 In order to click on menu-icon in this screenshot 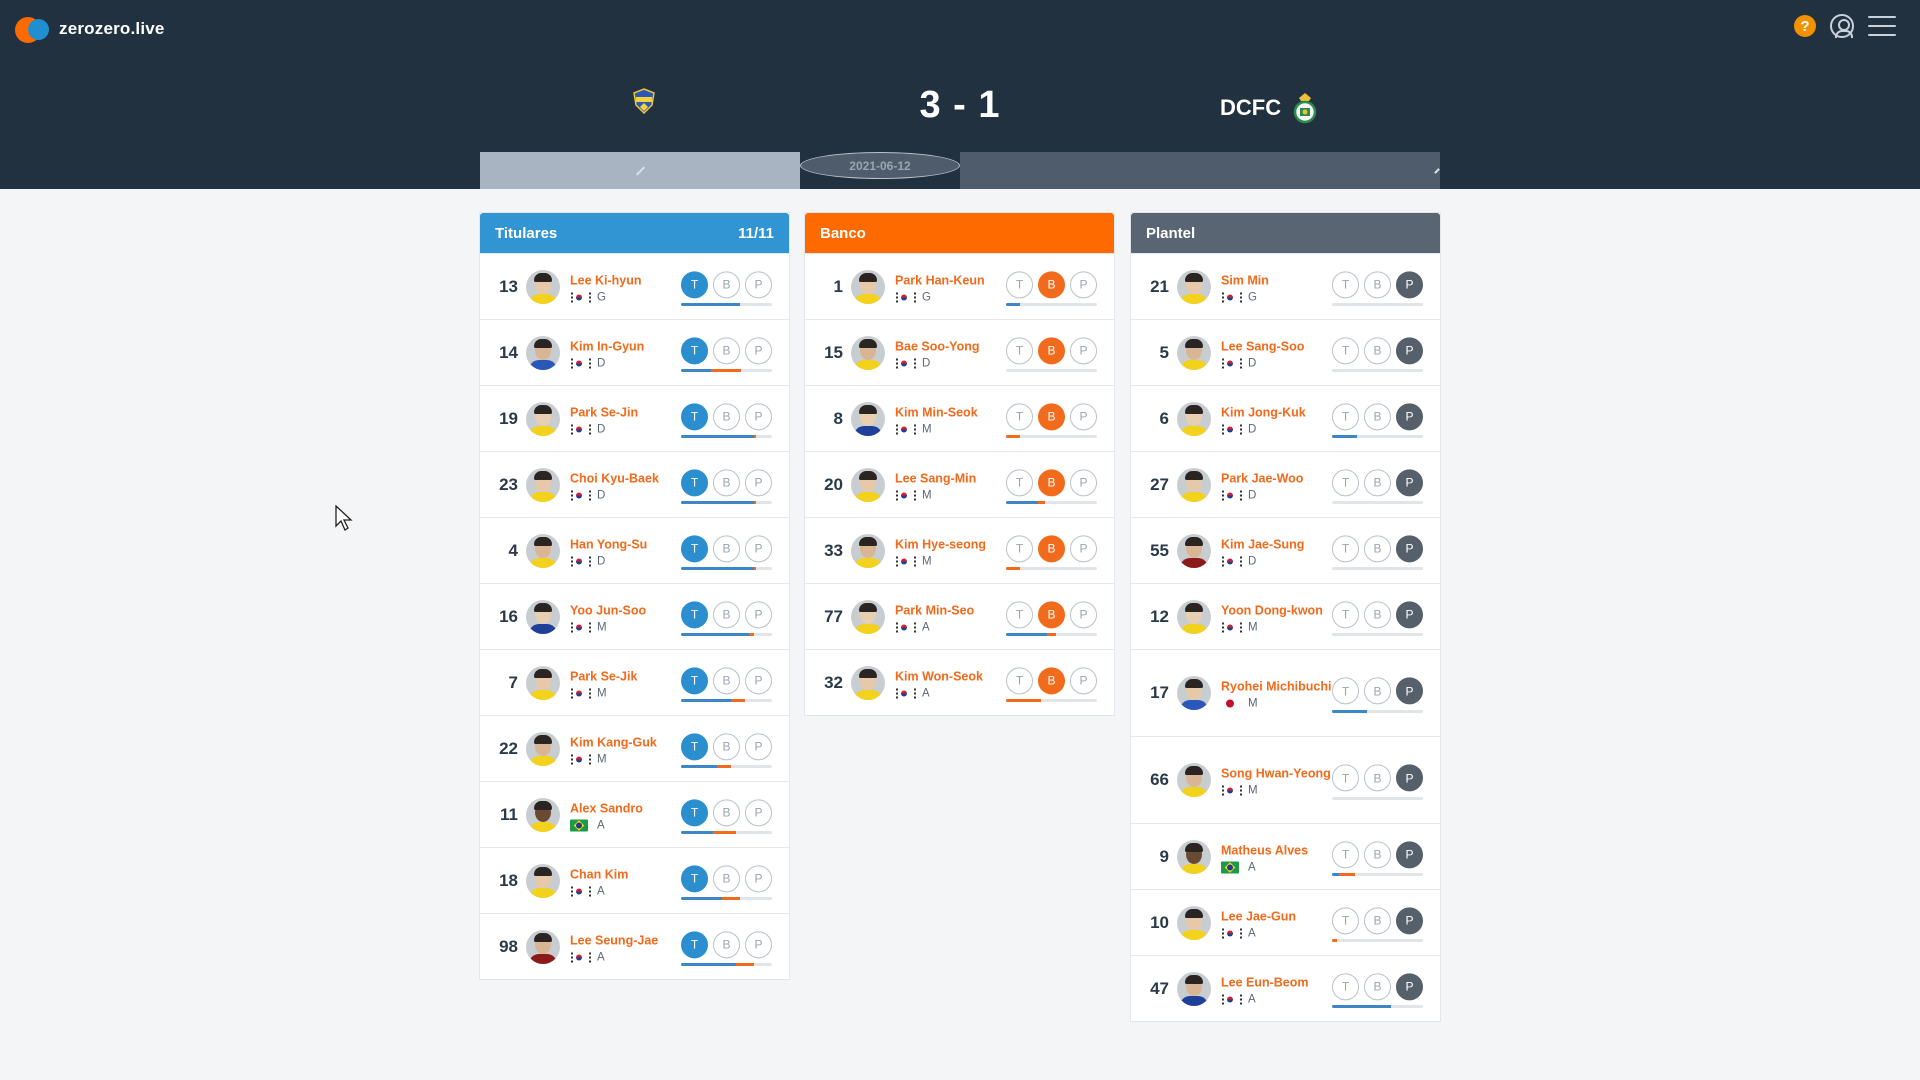, I will do `click(1882, 26)`.